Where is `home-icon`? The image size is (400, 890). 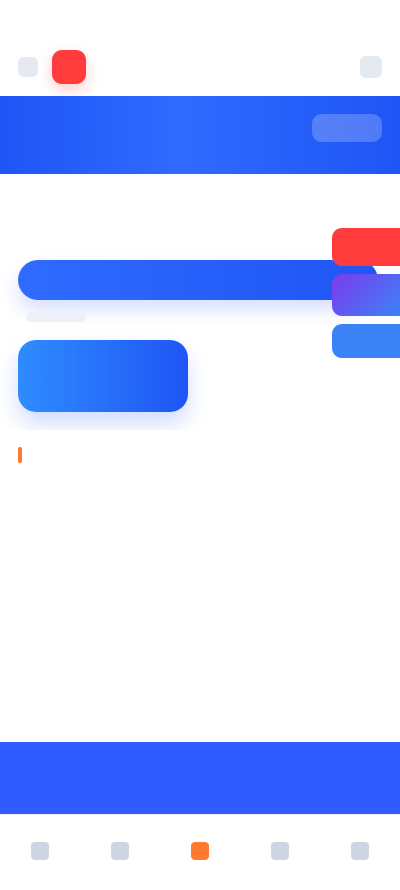 home-icon is located at coordinates (40, 850).